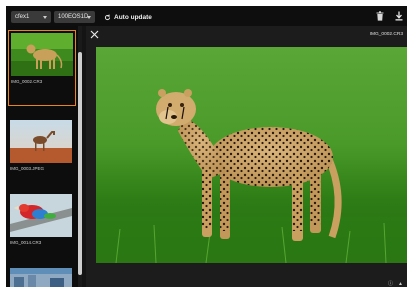  What do you see at coordinates (41, 215) in the screenshot?
I see `thumbnail-image-parrot` at bounding box center [41, 215].